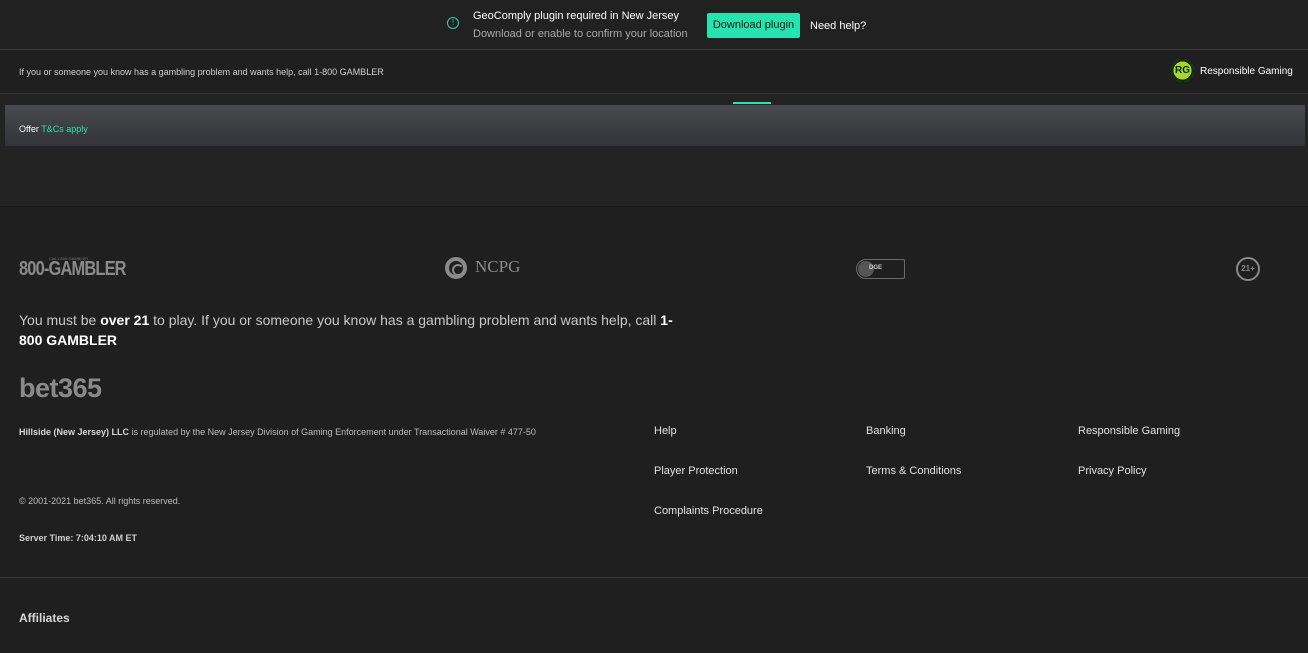 The image size is (1308, 653). Describe the element at coordinates (708, 511) in the screenshot. I see `footer-link-complaints: Complaints Procedure` at that location.